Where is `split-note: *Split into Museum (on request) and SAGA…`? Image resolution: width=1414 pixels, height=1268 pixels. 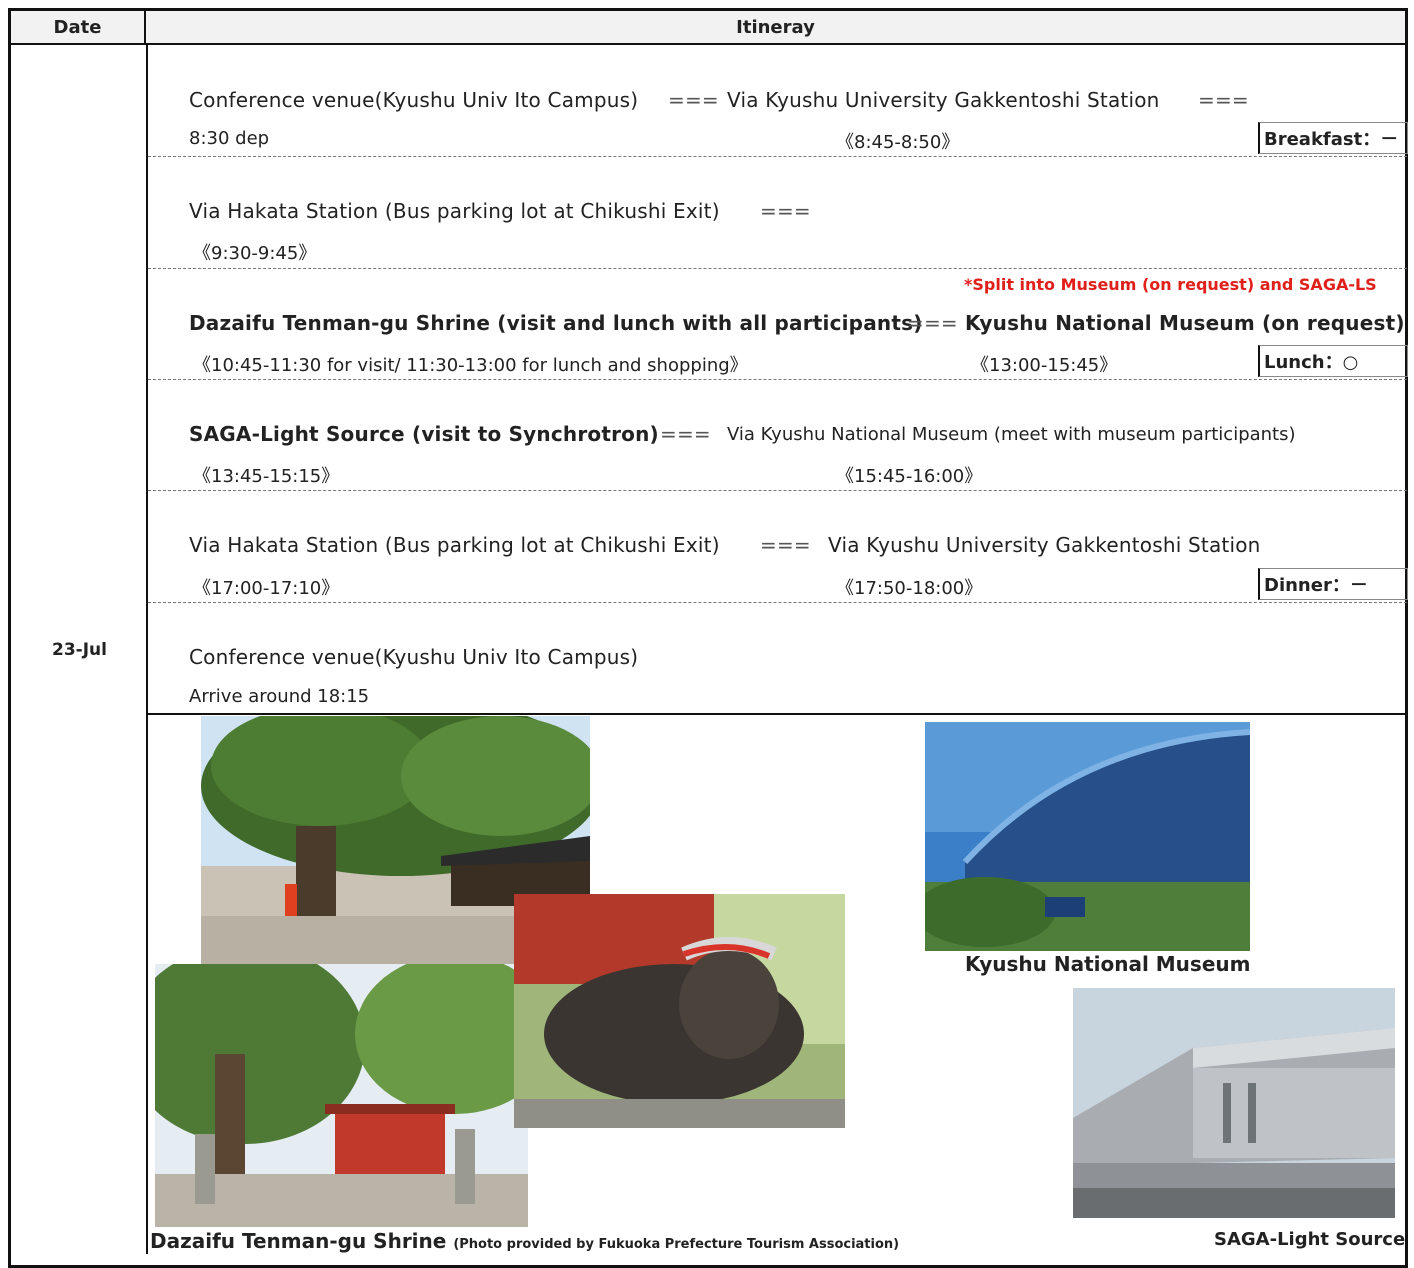
split-note: *Split into Museum (on request) and SAGA… is located at coordinates (1170, 284).